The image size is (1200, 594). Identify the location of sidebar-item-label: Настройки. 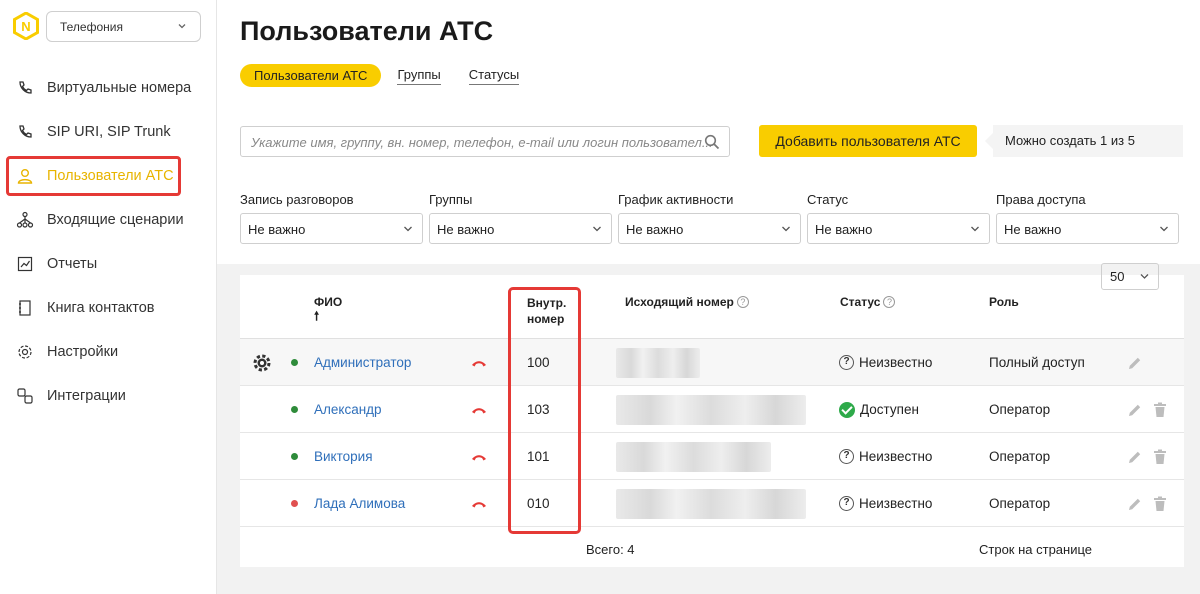
(83, 352).